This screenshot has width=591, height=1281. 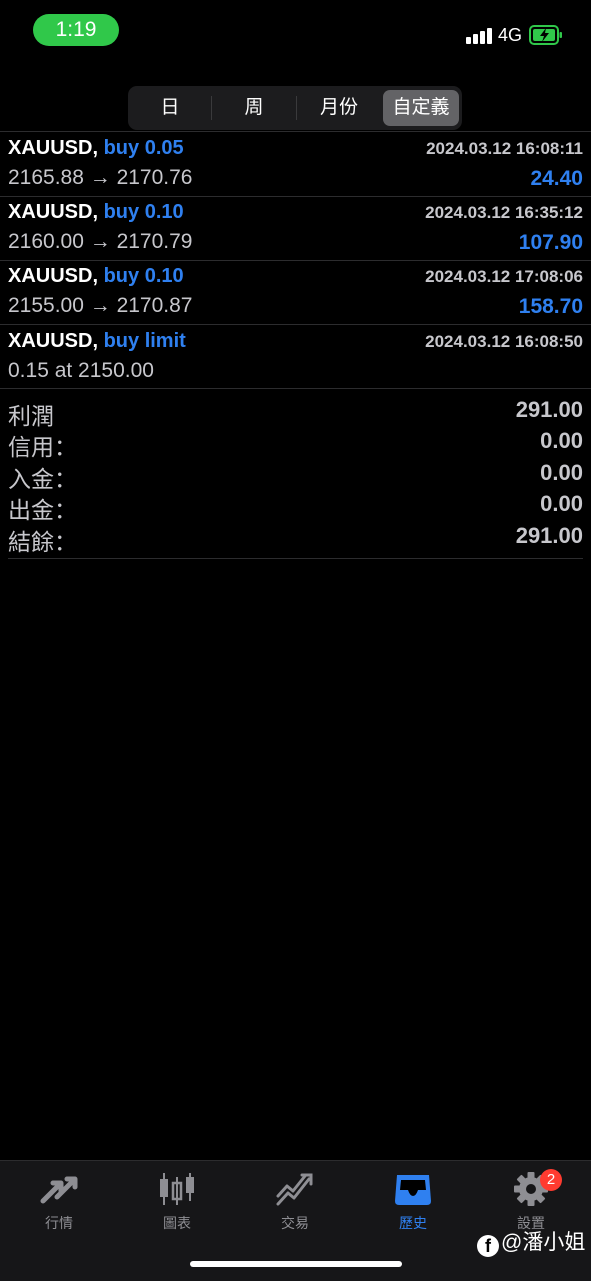 I want to click on tab-day: 日, so click(x=170, y=108).